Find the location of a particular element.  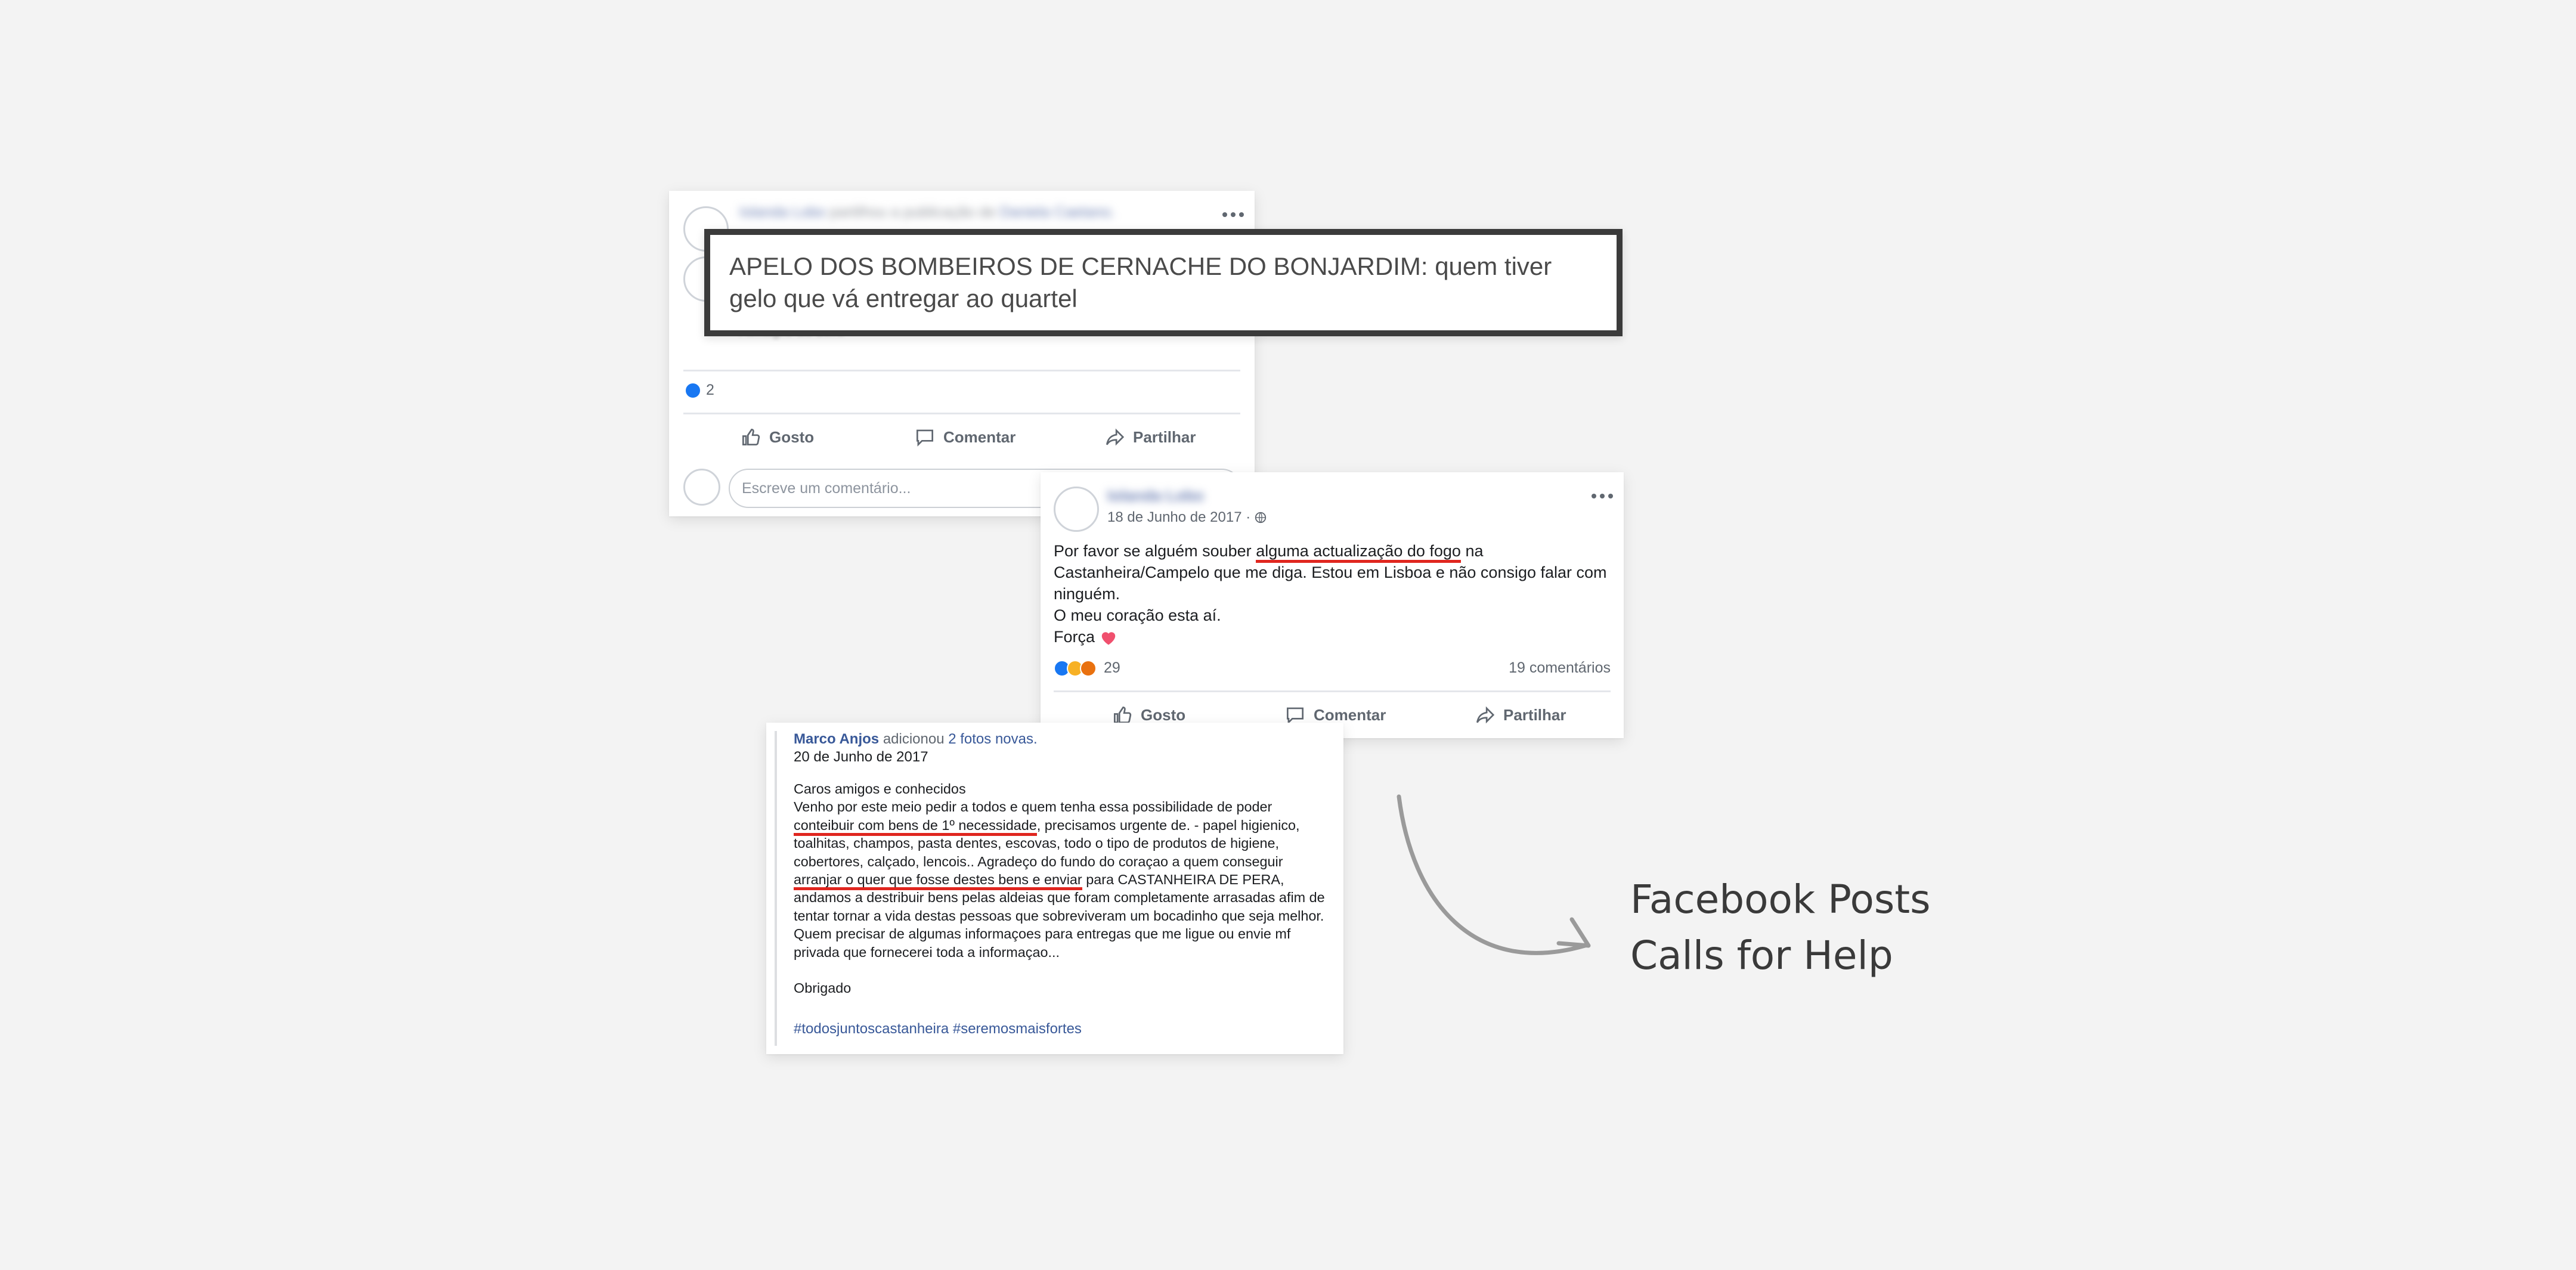

post-date: 20 de Junho de 2017 is located at coordinates (861, 757).